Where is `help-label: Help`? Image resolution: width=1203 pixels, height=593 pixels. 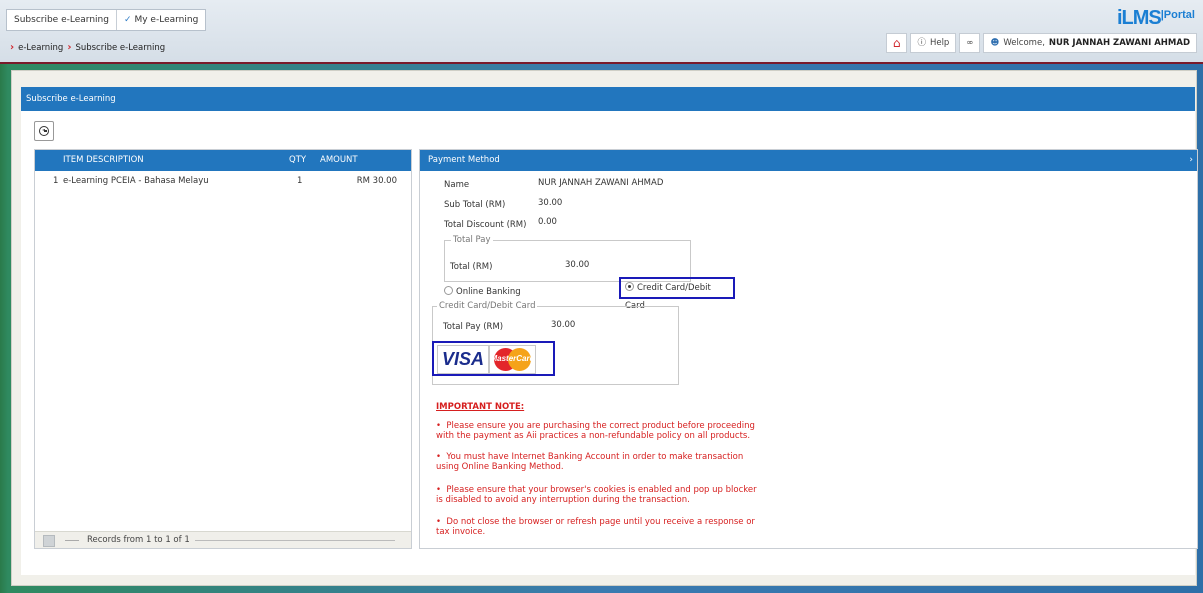 help-label: Help is located at coordinates (939, 43).